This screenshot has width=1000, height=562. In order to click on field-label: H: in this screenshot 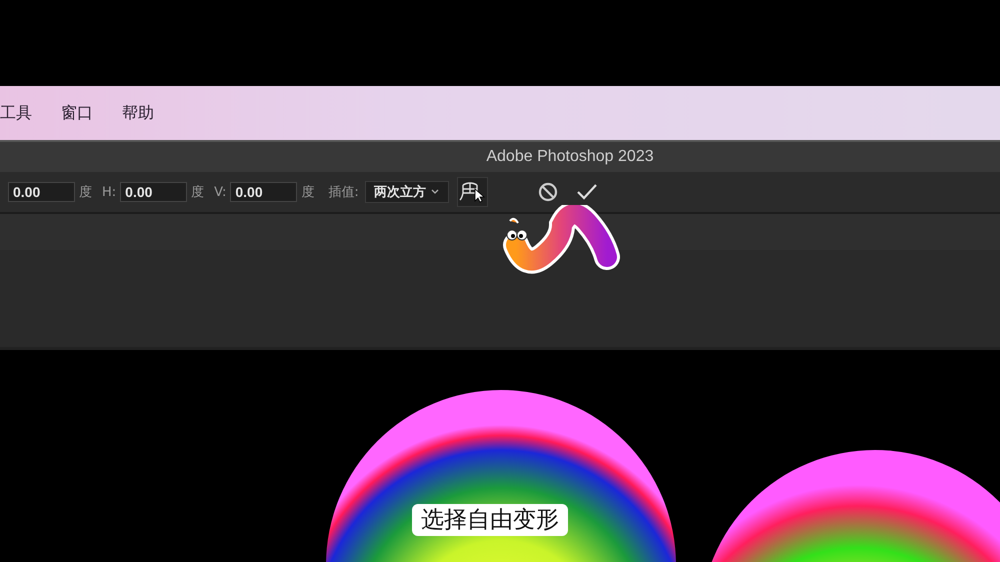, I will do `click(109, 192)`.